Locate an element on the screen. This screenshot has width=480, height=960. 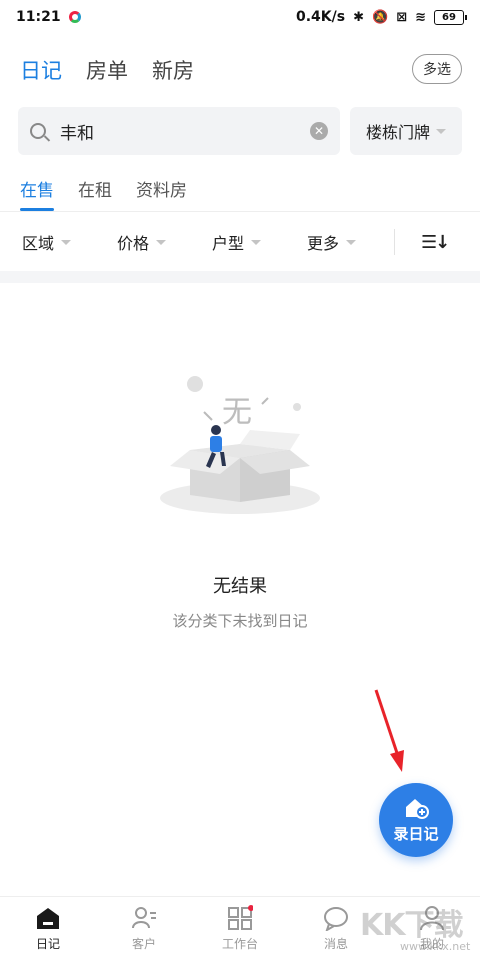
tab-archive: 资料房 is located at coordinates (161, 190).